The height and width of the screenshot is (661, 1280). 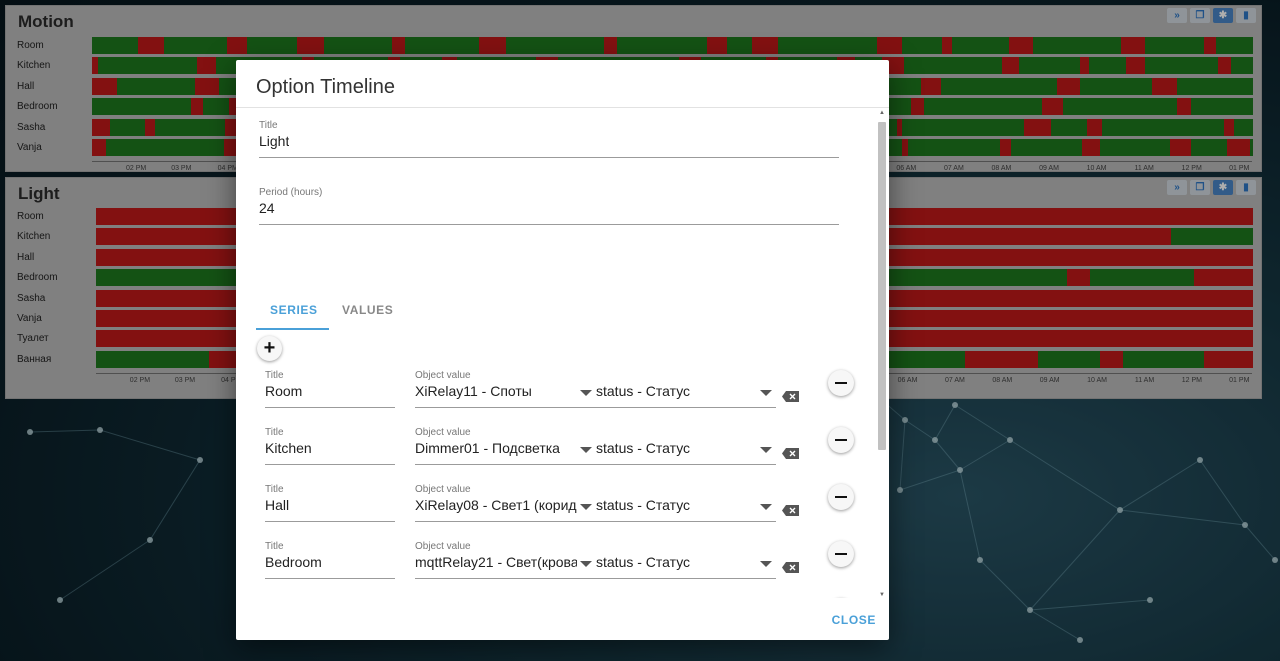 I want to click on tab-values: VALUES, so click(x=367, y=310).